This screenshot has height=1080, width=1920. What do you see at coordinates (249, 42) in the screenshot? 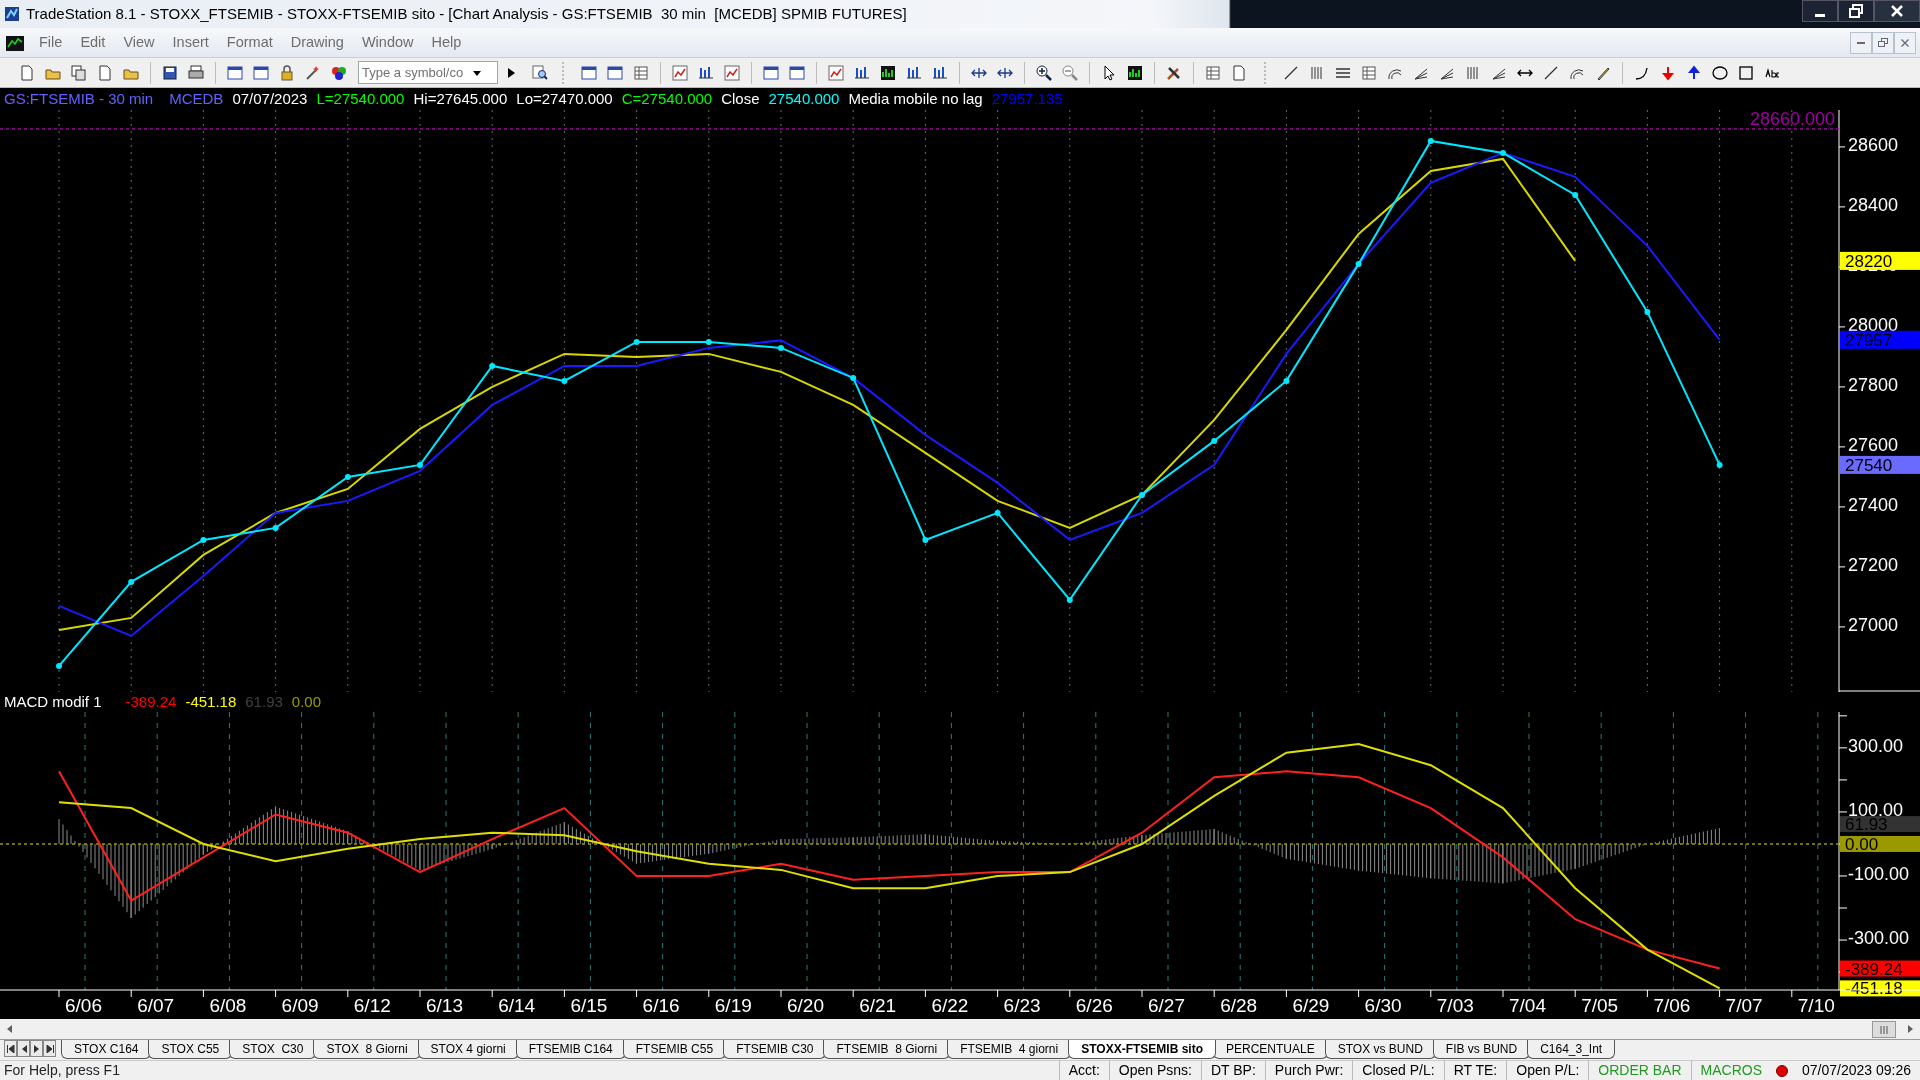
I see `menu-item: Format` at bounding box center [249, 42].